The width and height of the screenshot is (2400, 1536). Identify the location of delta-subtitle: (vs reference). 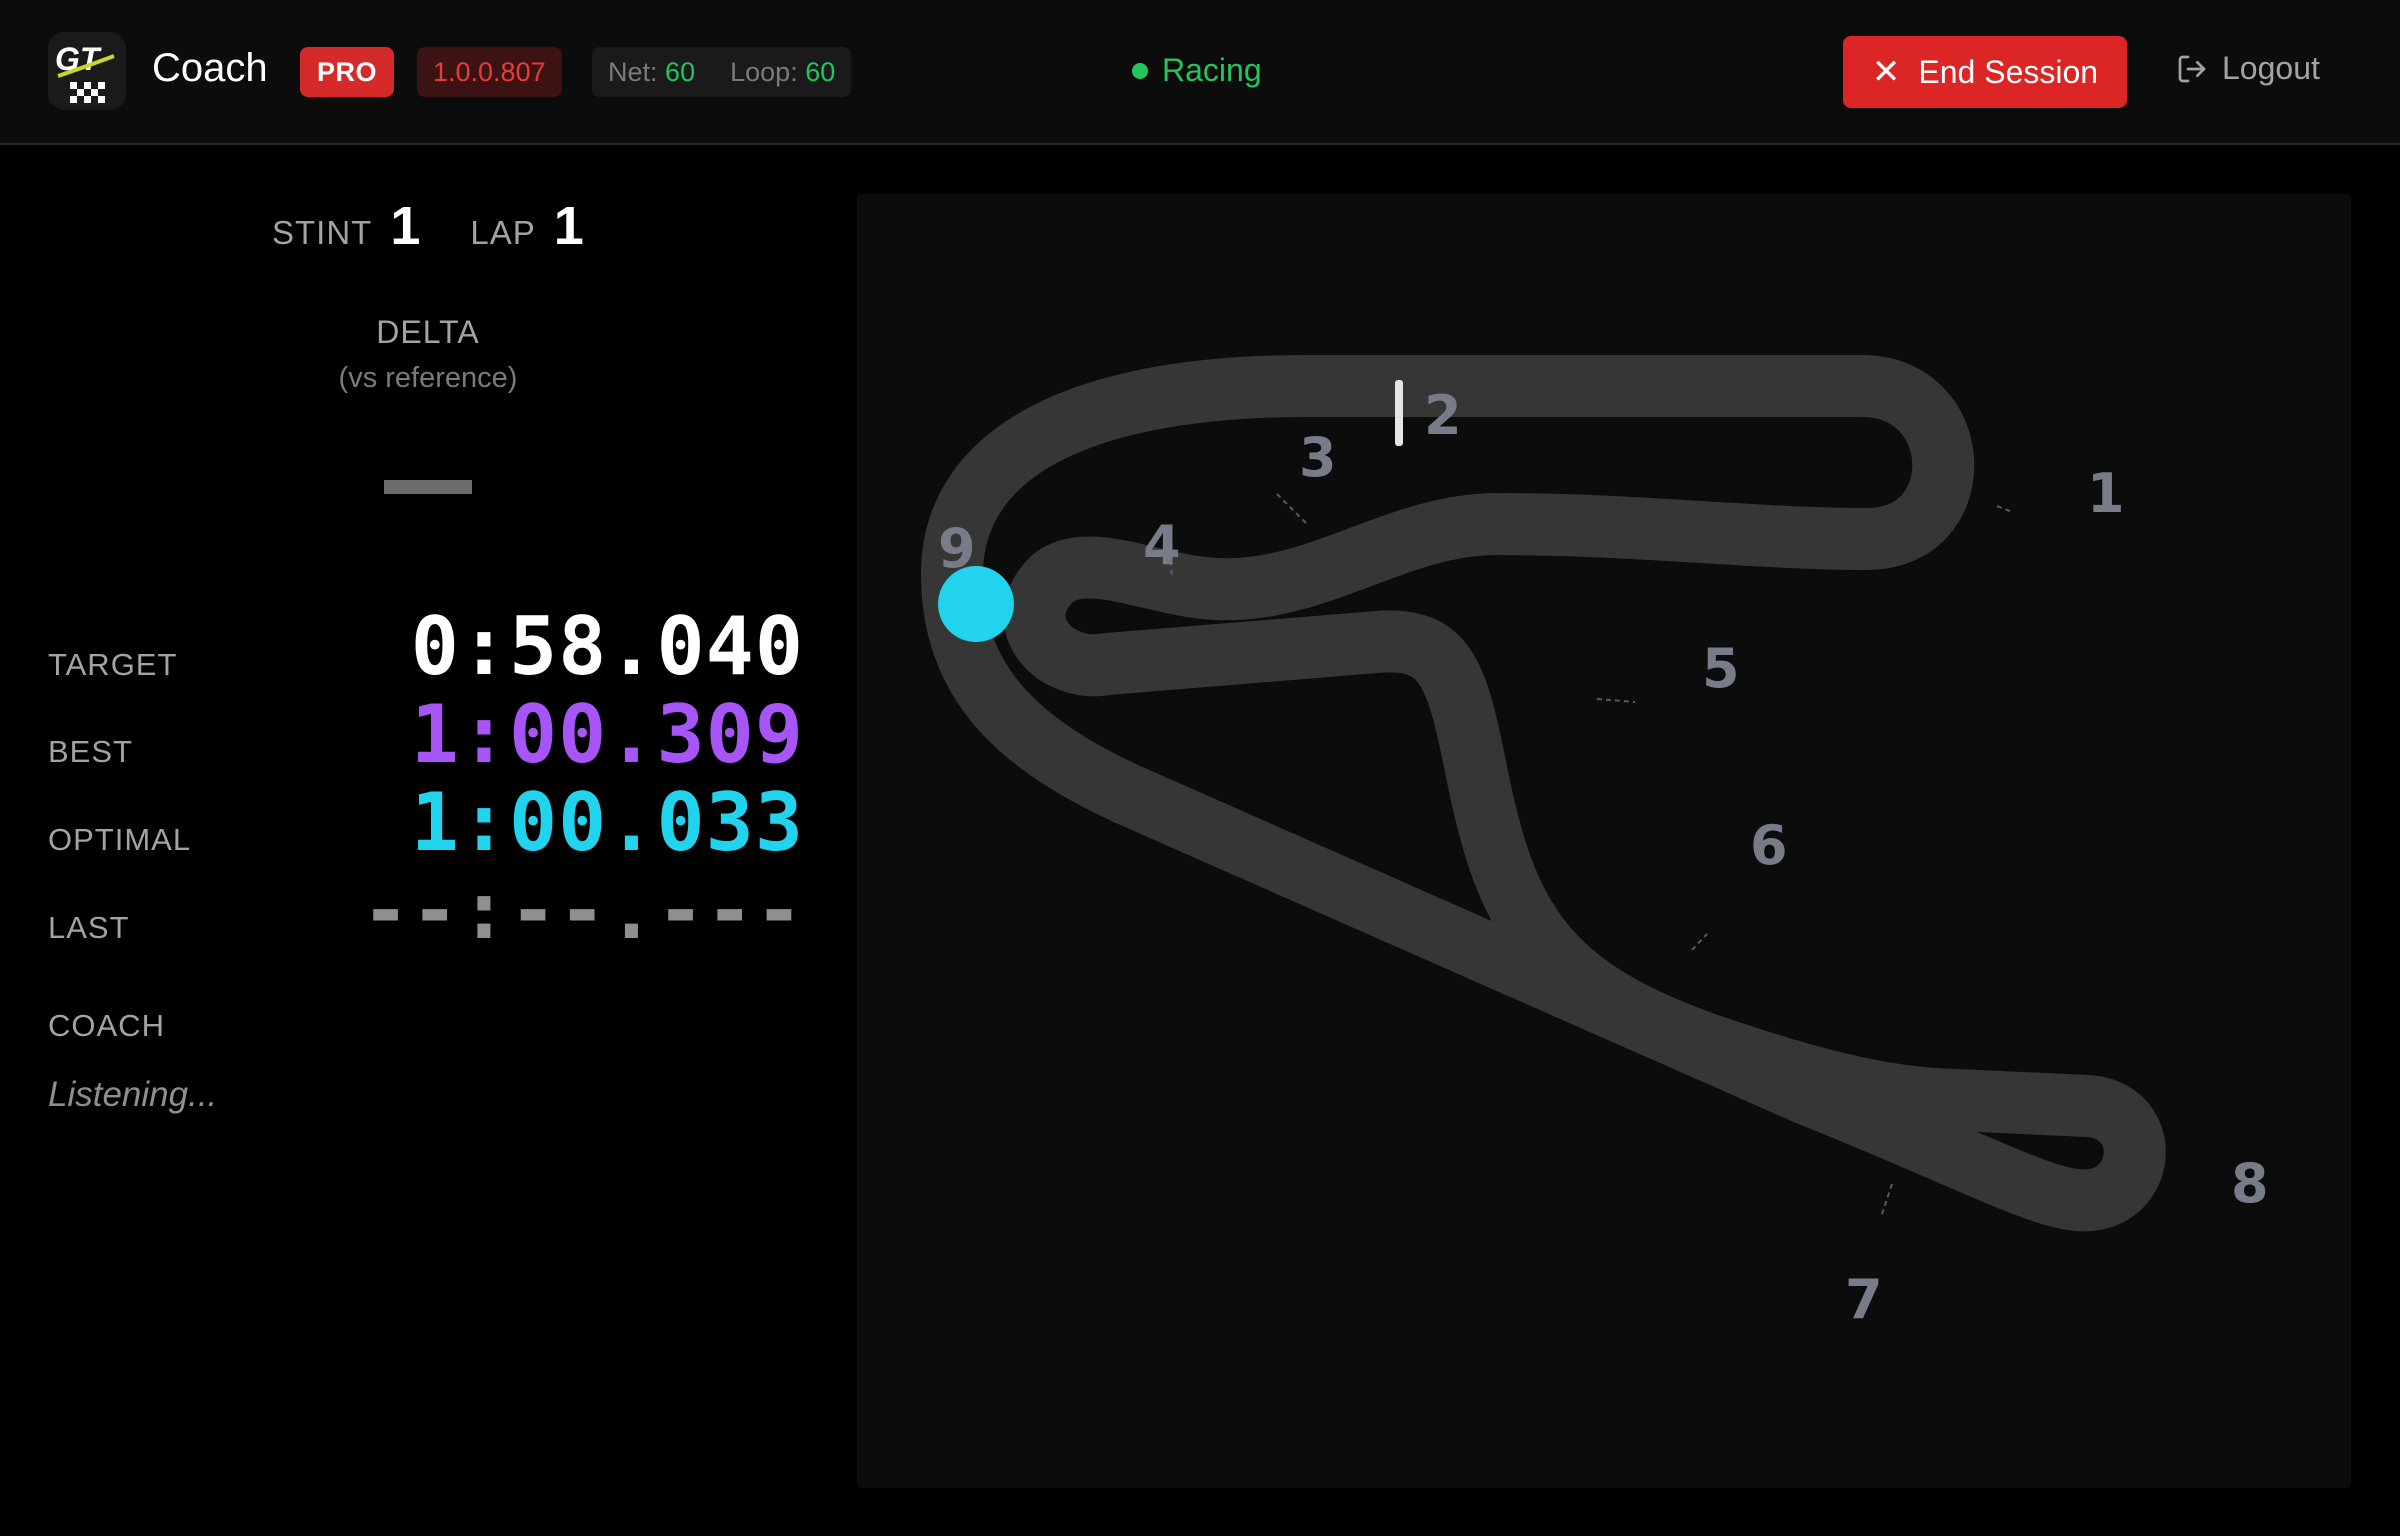
(428, 378).